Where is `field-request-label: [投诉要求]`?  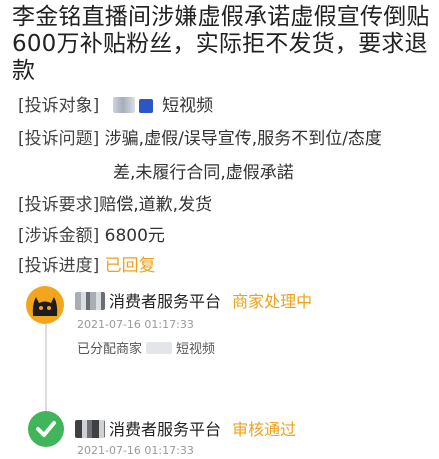
field-request-label: [投诉要求] is located at coordinates (59, 205).